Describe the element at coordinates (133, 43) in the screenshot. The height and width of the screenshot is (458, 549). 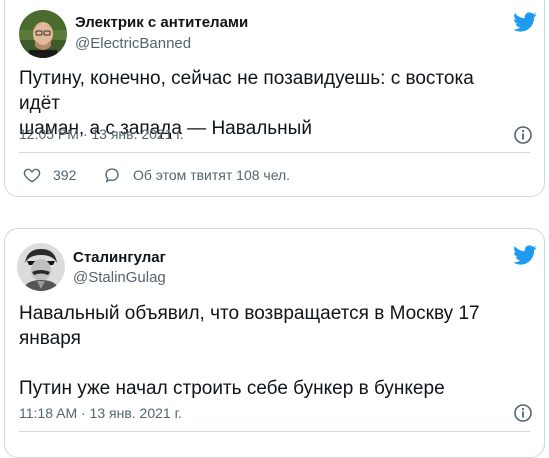
I see `author-handle: @ElectricBanned` at that location.